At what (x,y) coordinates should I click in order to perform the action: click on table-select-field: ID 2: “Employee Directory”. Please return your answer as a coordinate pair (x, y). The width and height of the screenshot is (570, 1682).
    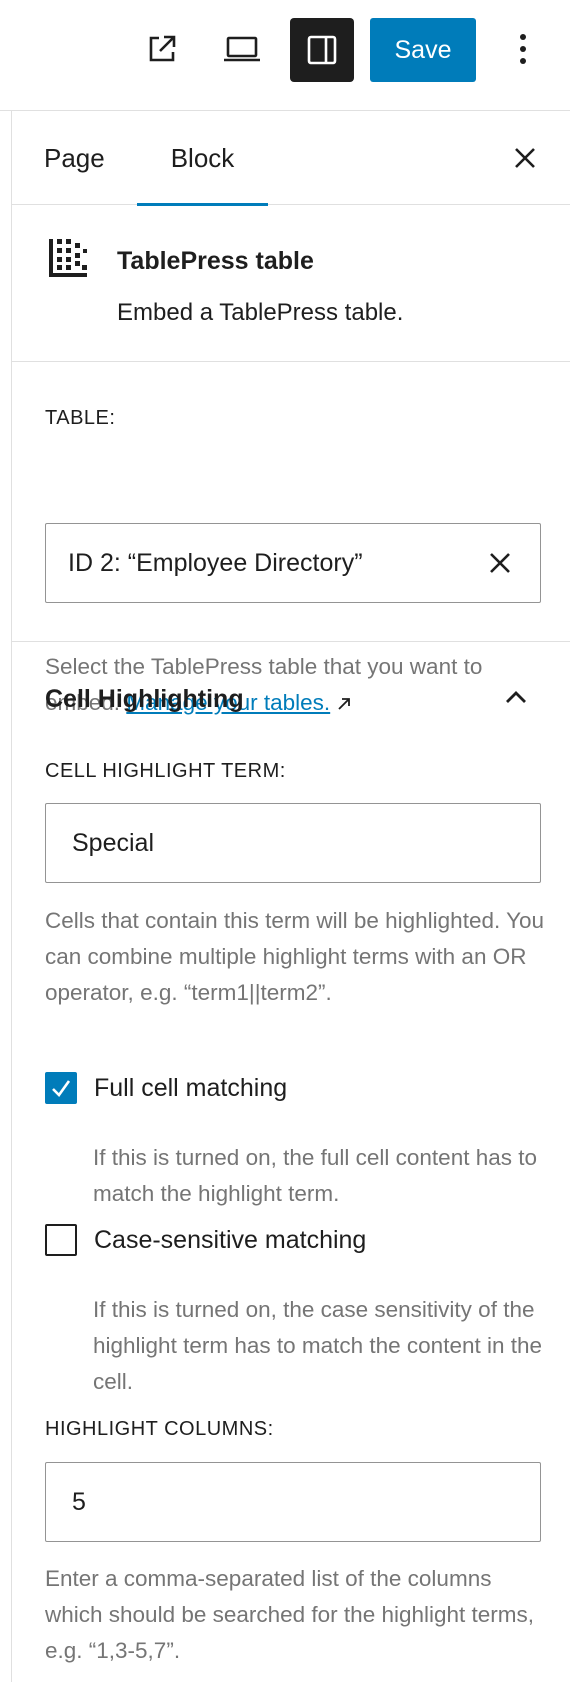
    Looking at the image, I should click on (293, 563).